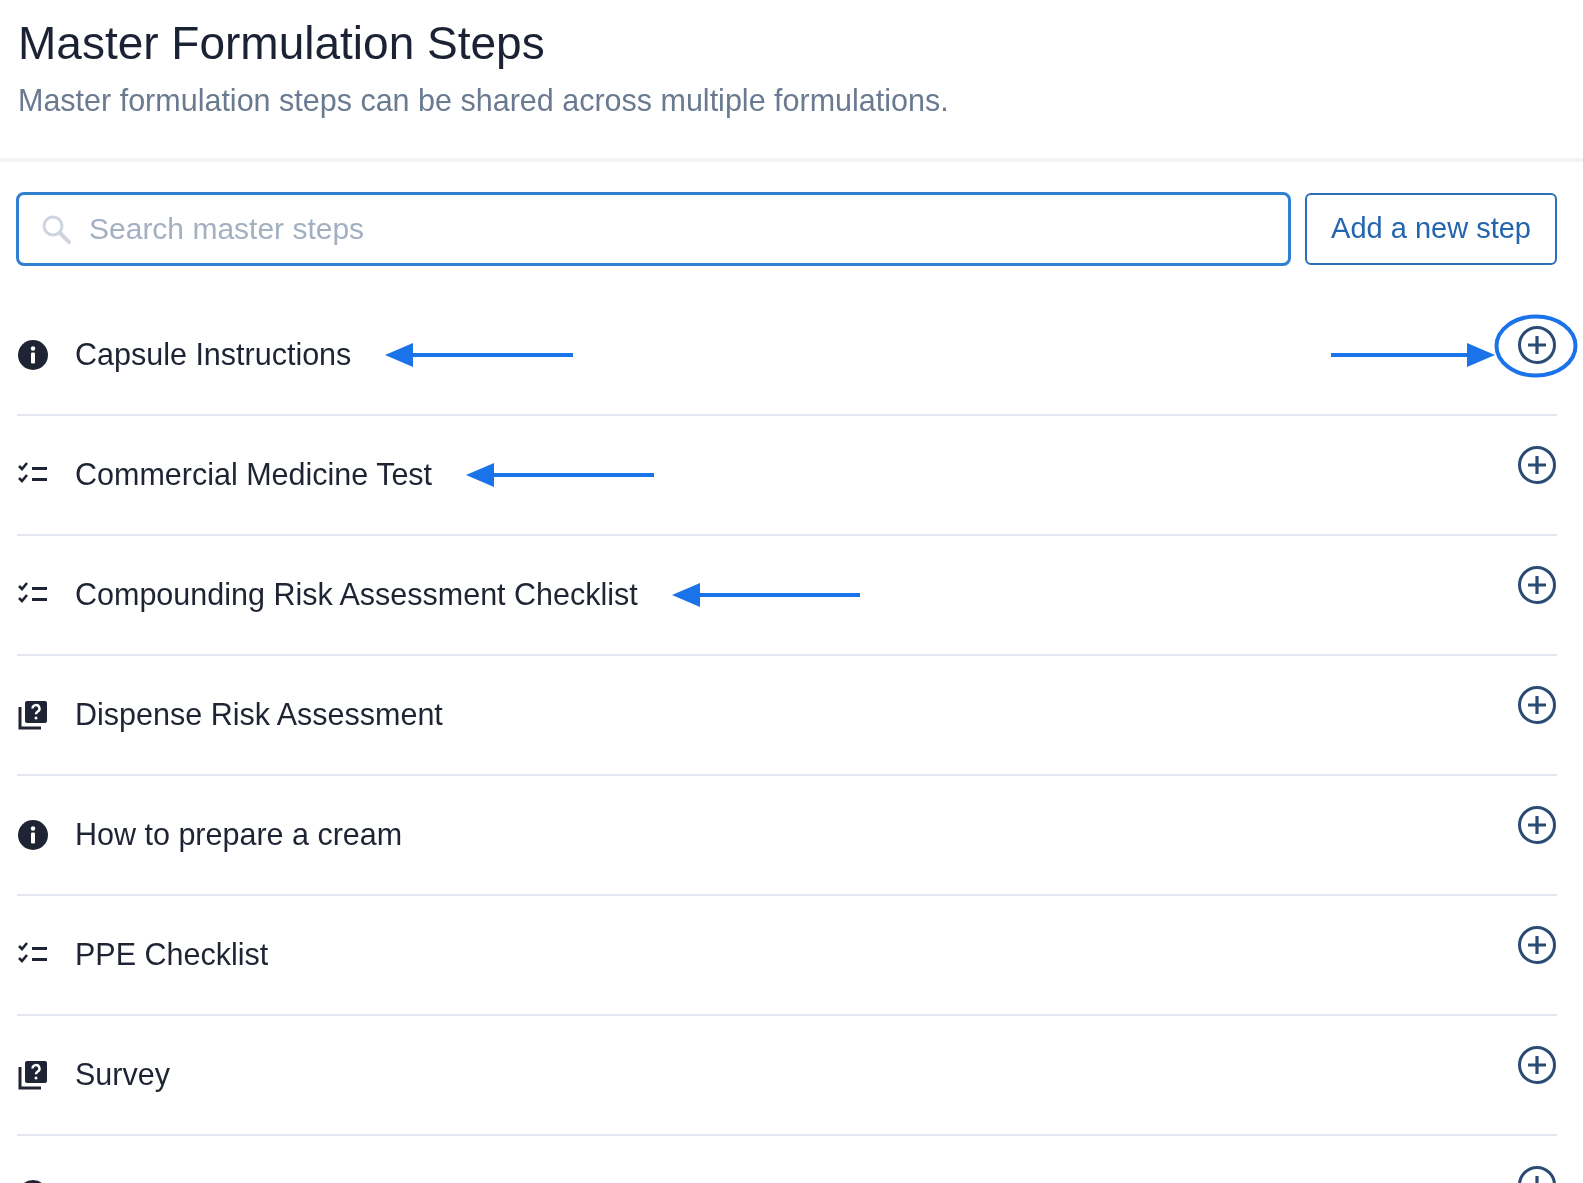 The height and width of the screenshot is (1183, 1583). I want to click on step-name: Survey, so click(122, 1074).